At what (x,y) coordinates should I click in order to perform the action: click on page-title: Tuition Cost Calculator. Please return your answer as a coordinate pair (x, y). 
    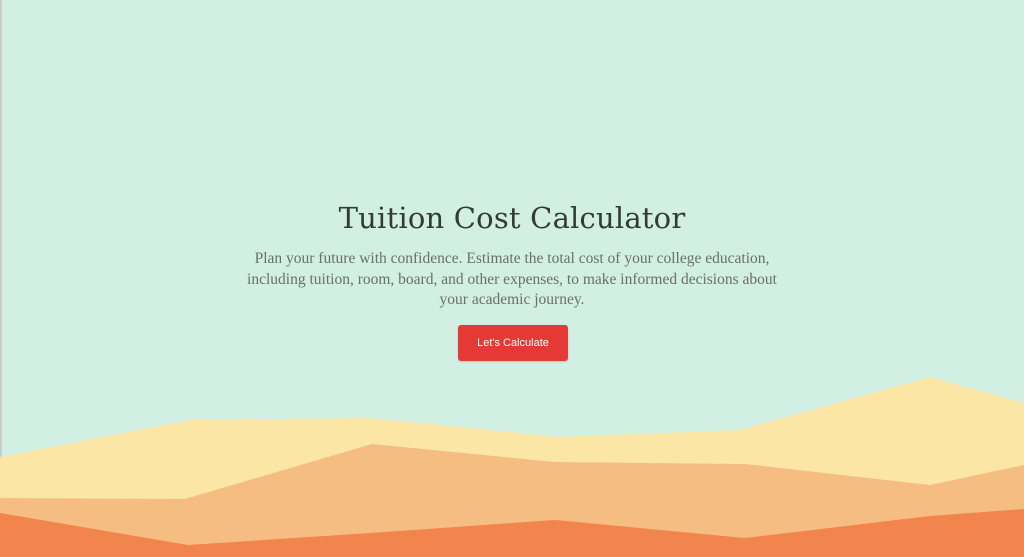
    Looking at the image, I should click on (512, 218).